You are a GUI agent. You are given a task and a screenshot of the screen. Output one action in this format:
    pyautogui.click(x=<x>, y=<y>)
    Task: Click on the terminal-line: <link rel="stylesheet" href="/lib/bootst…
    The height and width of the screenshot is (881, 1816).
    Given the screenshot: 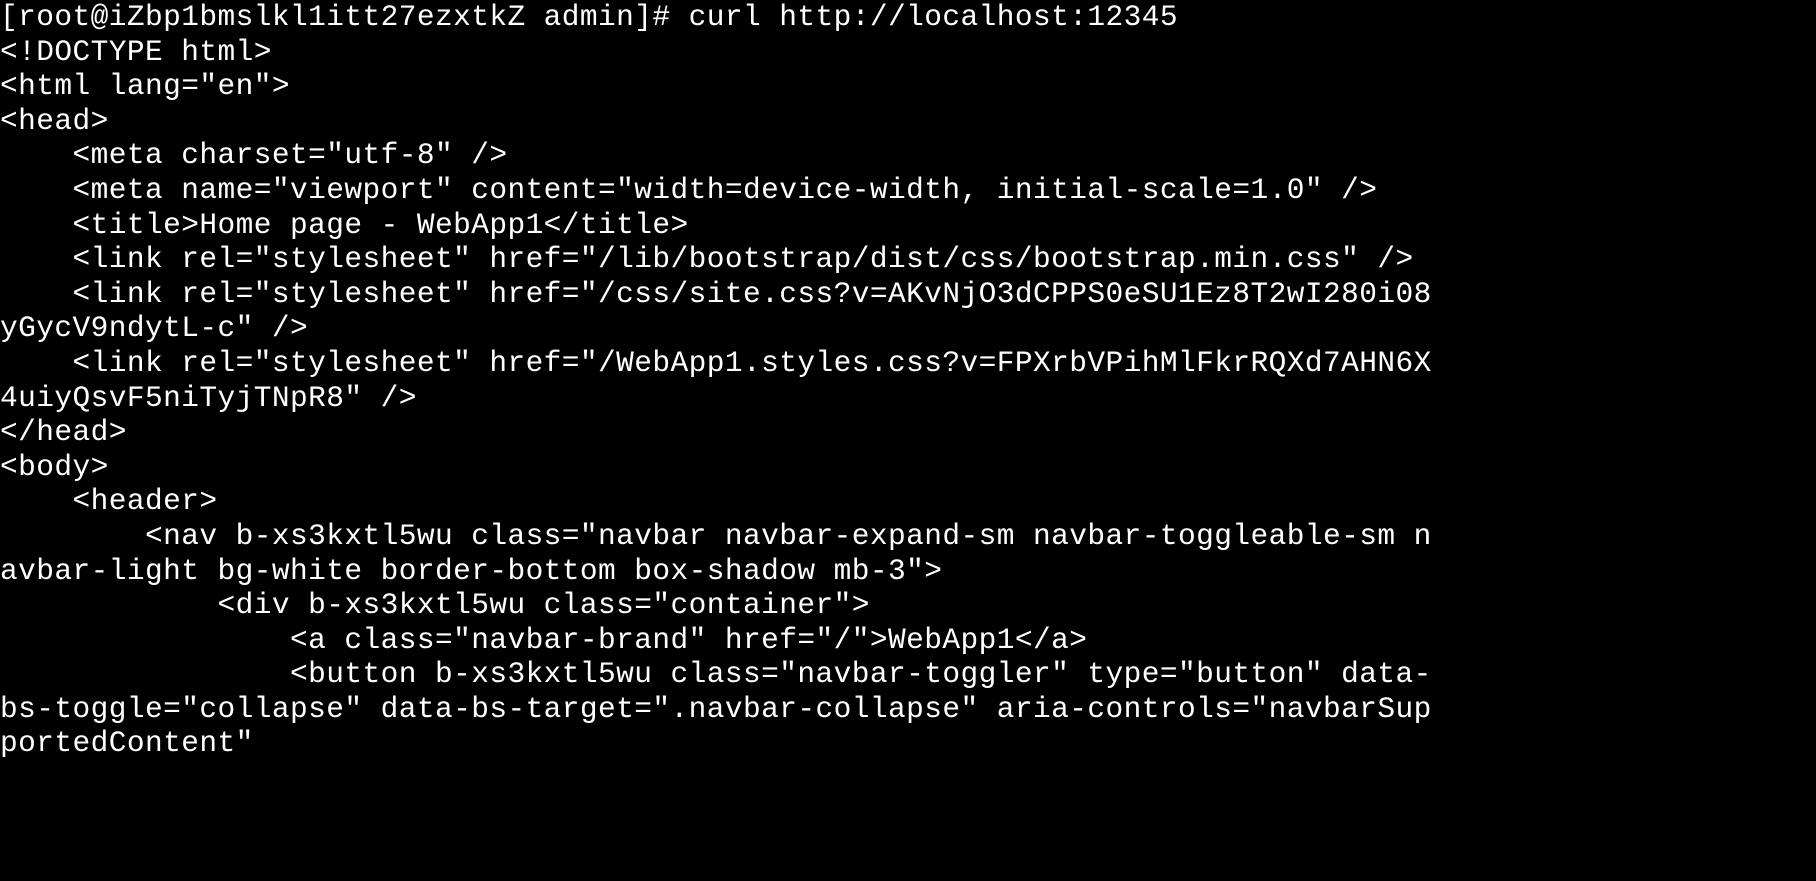 What is the action you would take?
    pyautogui.click(x=707, y=259)
    